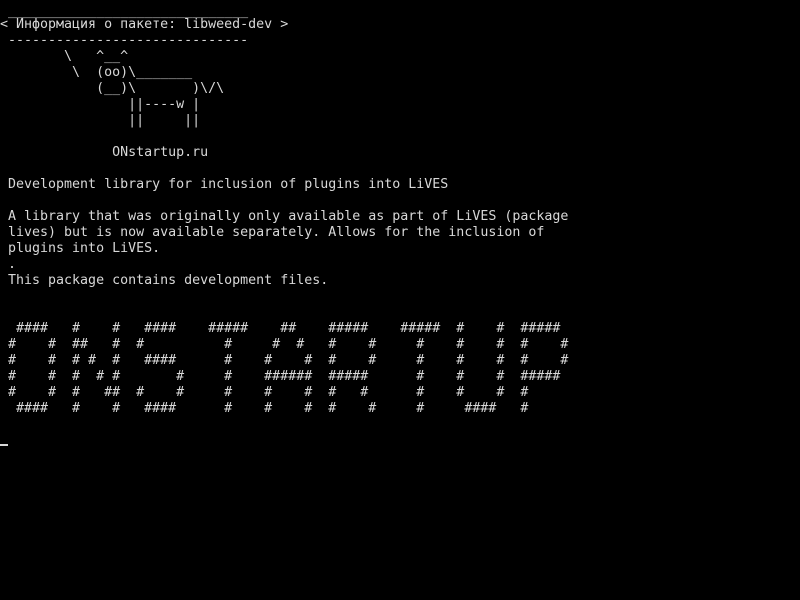 This screenshot has width=800, height=600. What do you see at coordinates (280, 376) in the screenshot?
I see `banner-line-4: # # # # # # # ###### ##### # # # #####` at bounding box center [280, 376].